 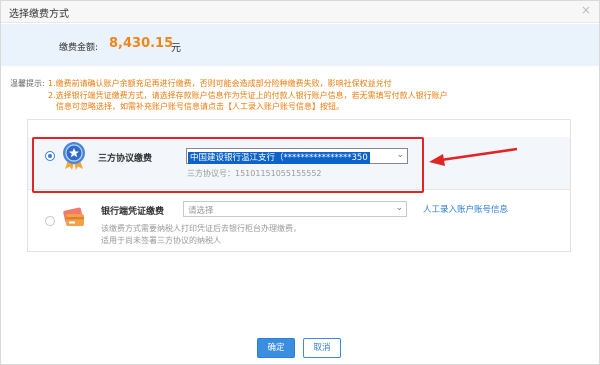 What do you see at coordinates (74, 156) in the screenshot?
I see `award-badge-icon` at bounding box center [74, 156].